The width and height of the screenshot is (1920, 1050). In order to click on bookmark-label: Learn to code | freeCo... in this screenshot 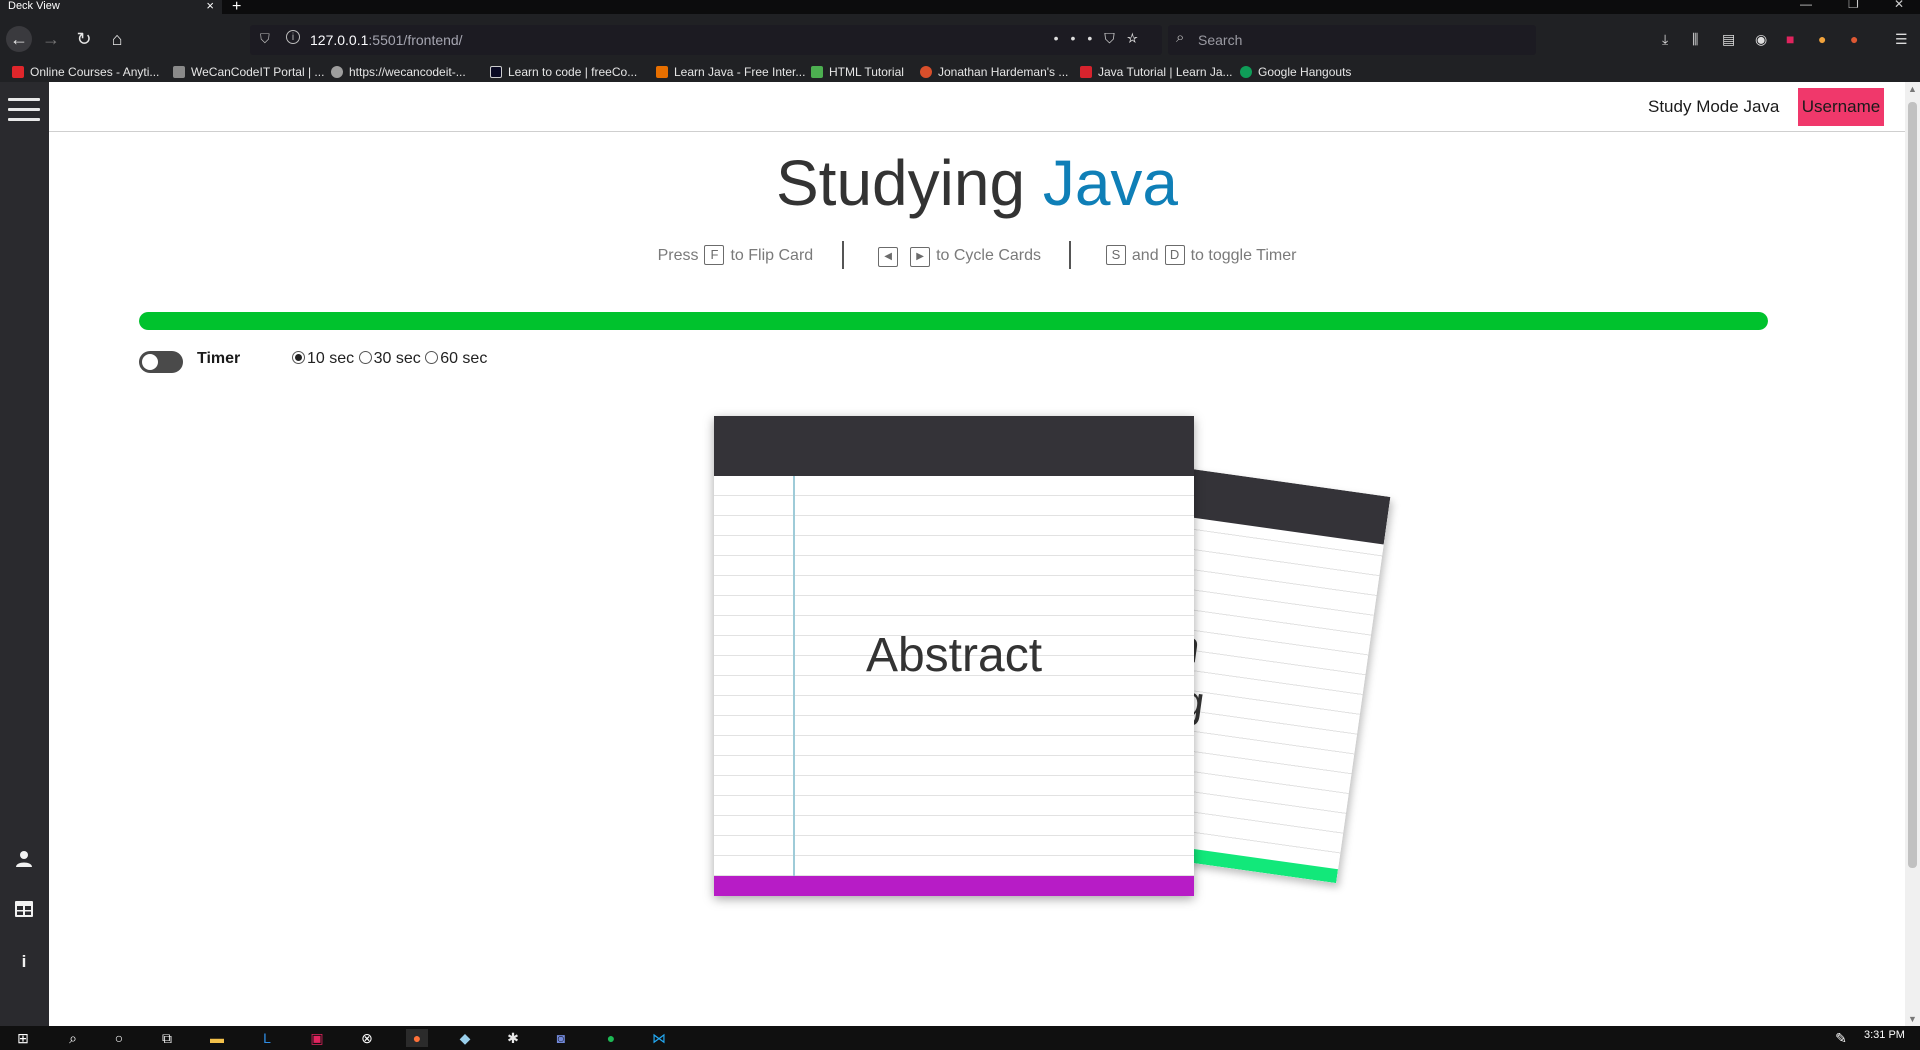, I will do `click(573, 72)`.